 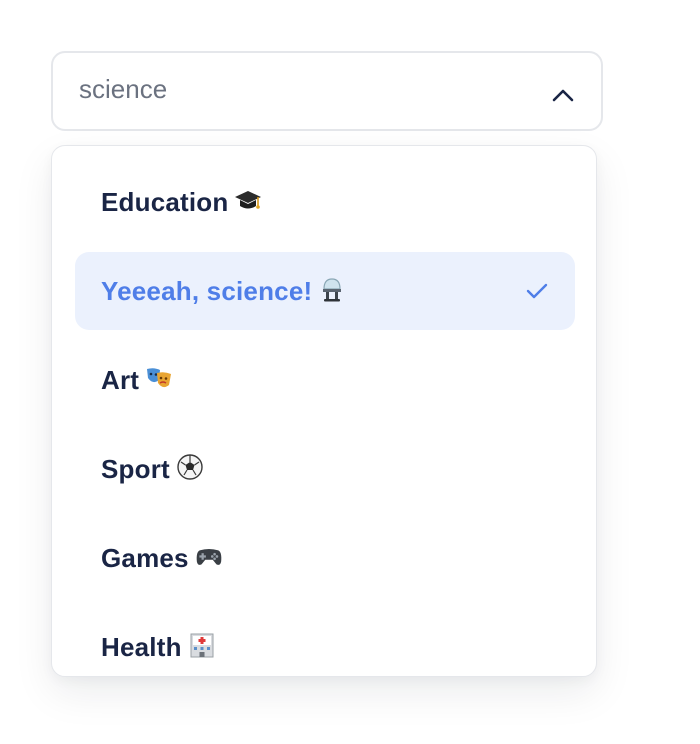 What do you see at coordinates (563, 95) in the screenshot?
I see `chevron-up-icon` at bounding box center [563, 95].